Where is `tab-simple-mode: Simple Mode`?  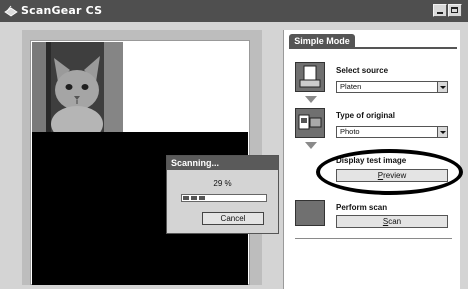
tab-simple-mode: Simple Mode is located at coordinates (322, 41).